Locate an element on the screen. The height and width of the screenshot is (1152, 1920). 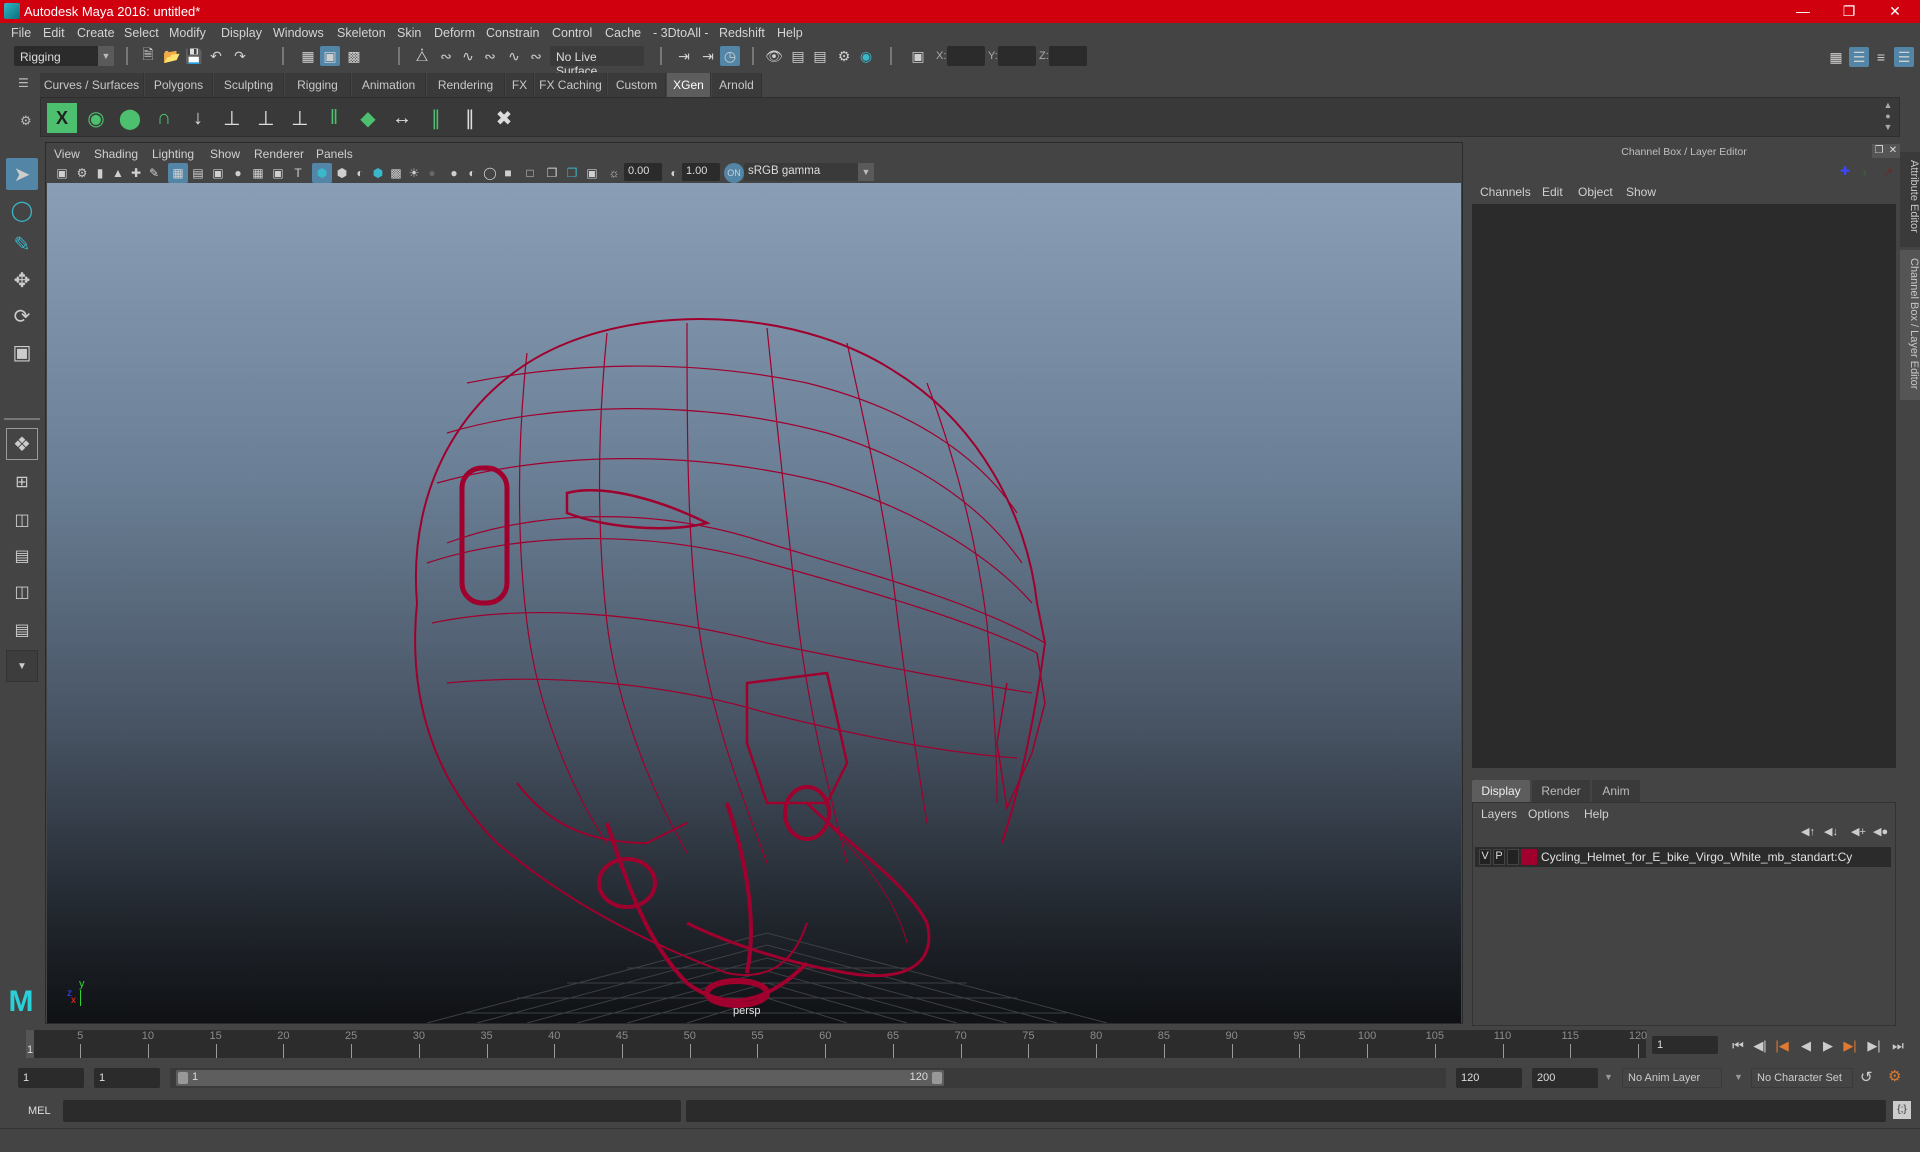
select-hierarchy-icon: ▦ is located at coordinates (308, 56).